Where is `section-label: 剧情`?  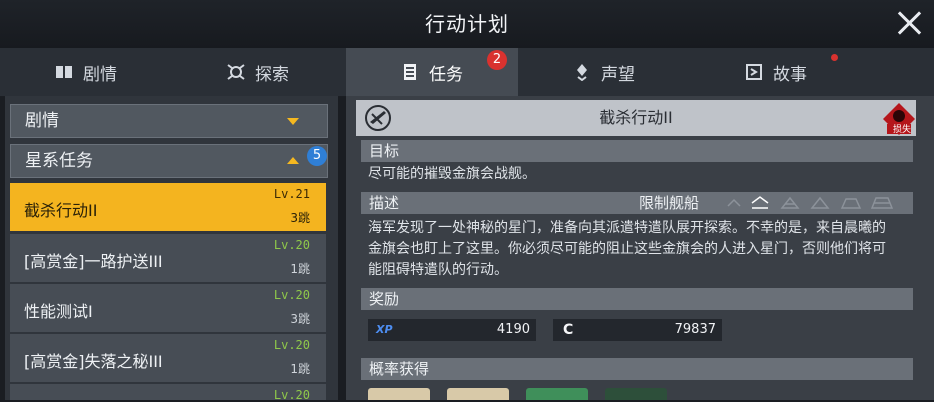
section-label: 剧情 is located at coordinates (42, 121).